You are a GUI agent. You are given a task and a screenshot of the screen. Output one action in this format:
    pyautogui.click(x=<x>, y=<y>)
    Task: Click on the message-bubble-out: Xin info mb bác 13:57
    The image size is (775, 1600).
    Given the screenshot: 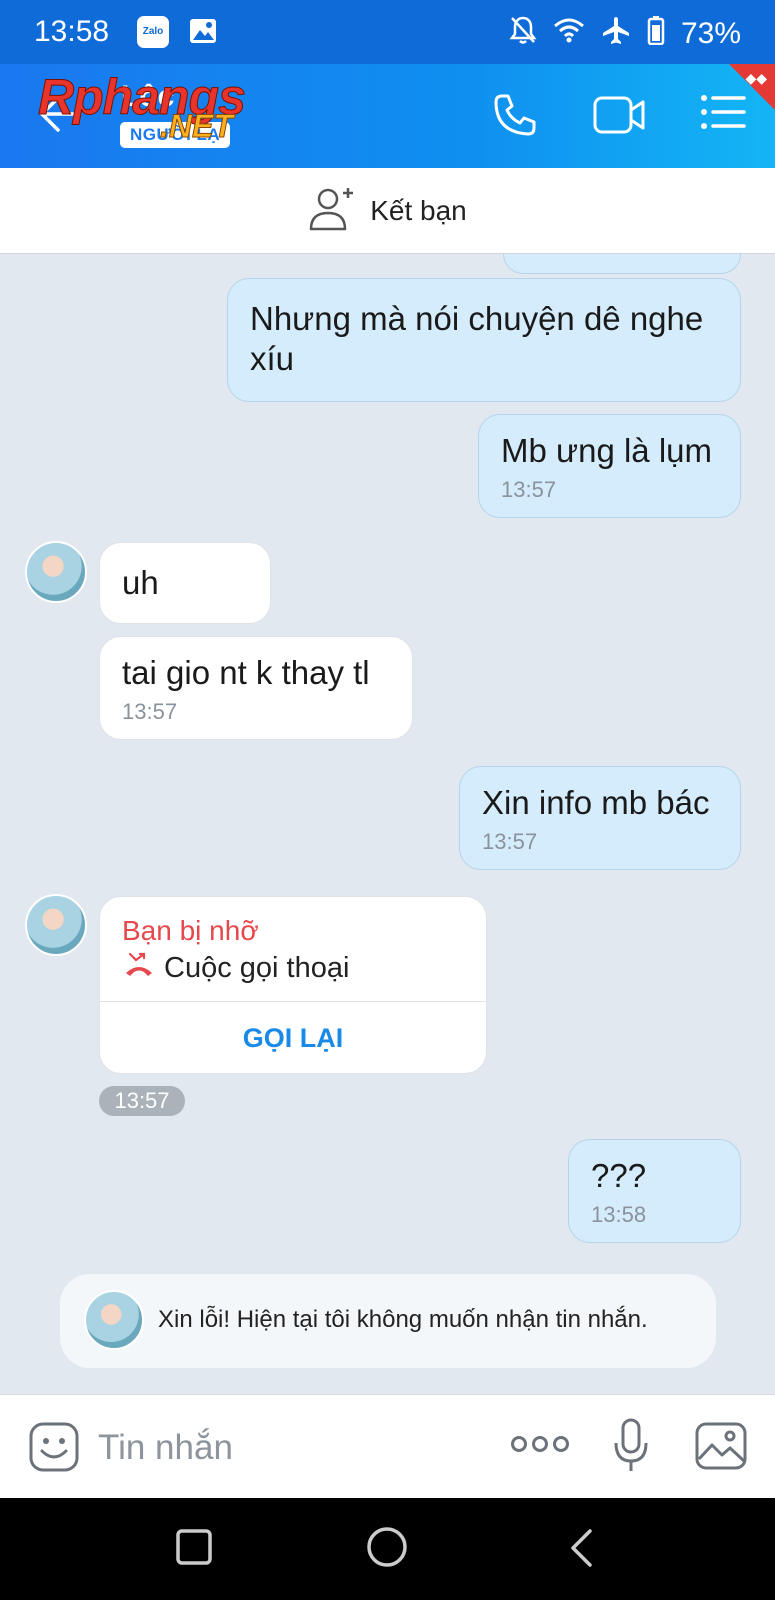 What is the action you would take?
    pyautogui.click(x=600, y=818)
    